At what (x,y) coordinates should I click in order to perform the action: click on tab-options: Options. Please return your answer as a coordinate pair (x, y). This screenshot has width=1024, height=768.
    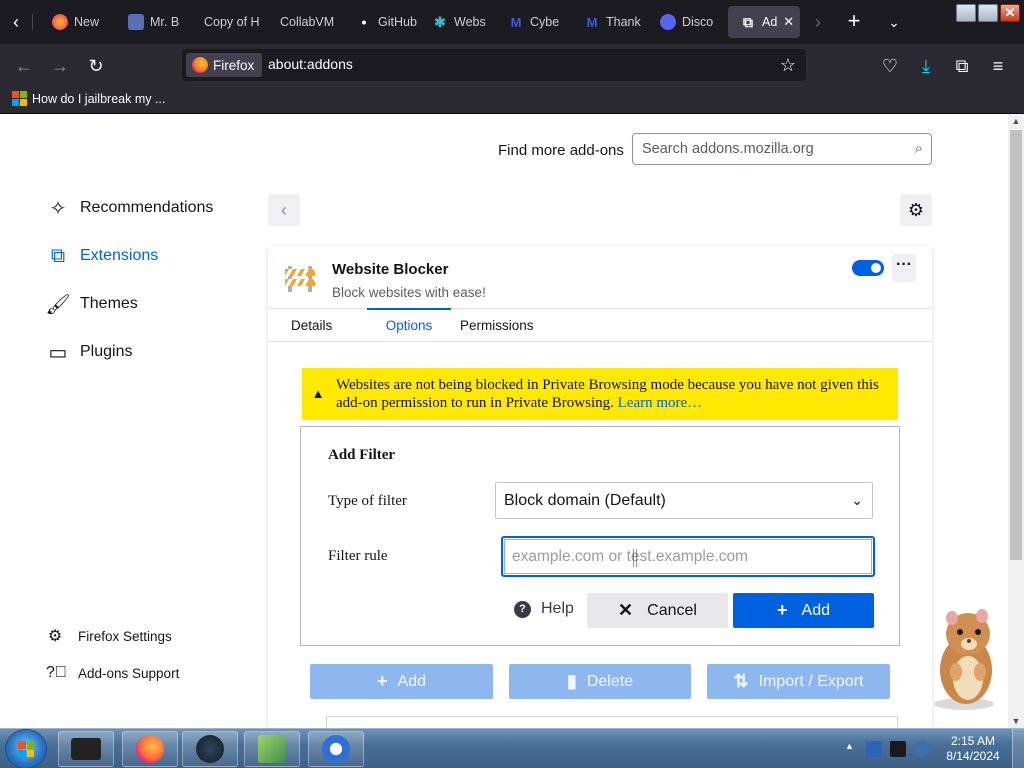
    Looking at the image, I should click on (409, 325).